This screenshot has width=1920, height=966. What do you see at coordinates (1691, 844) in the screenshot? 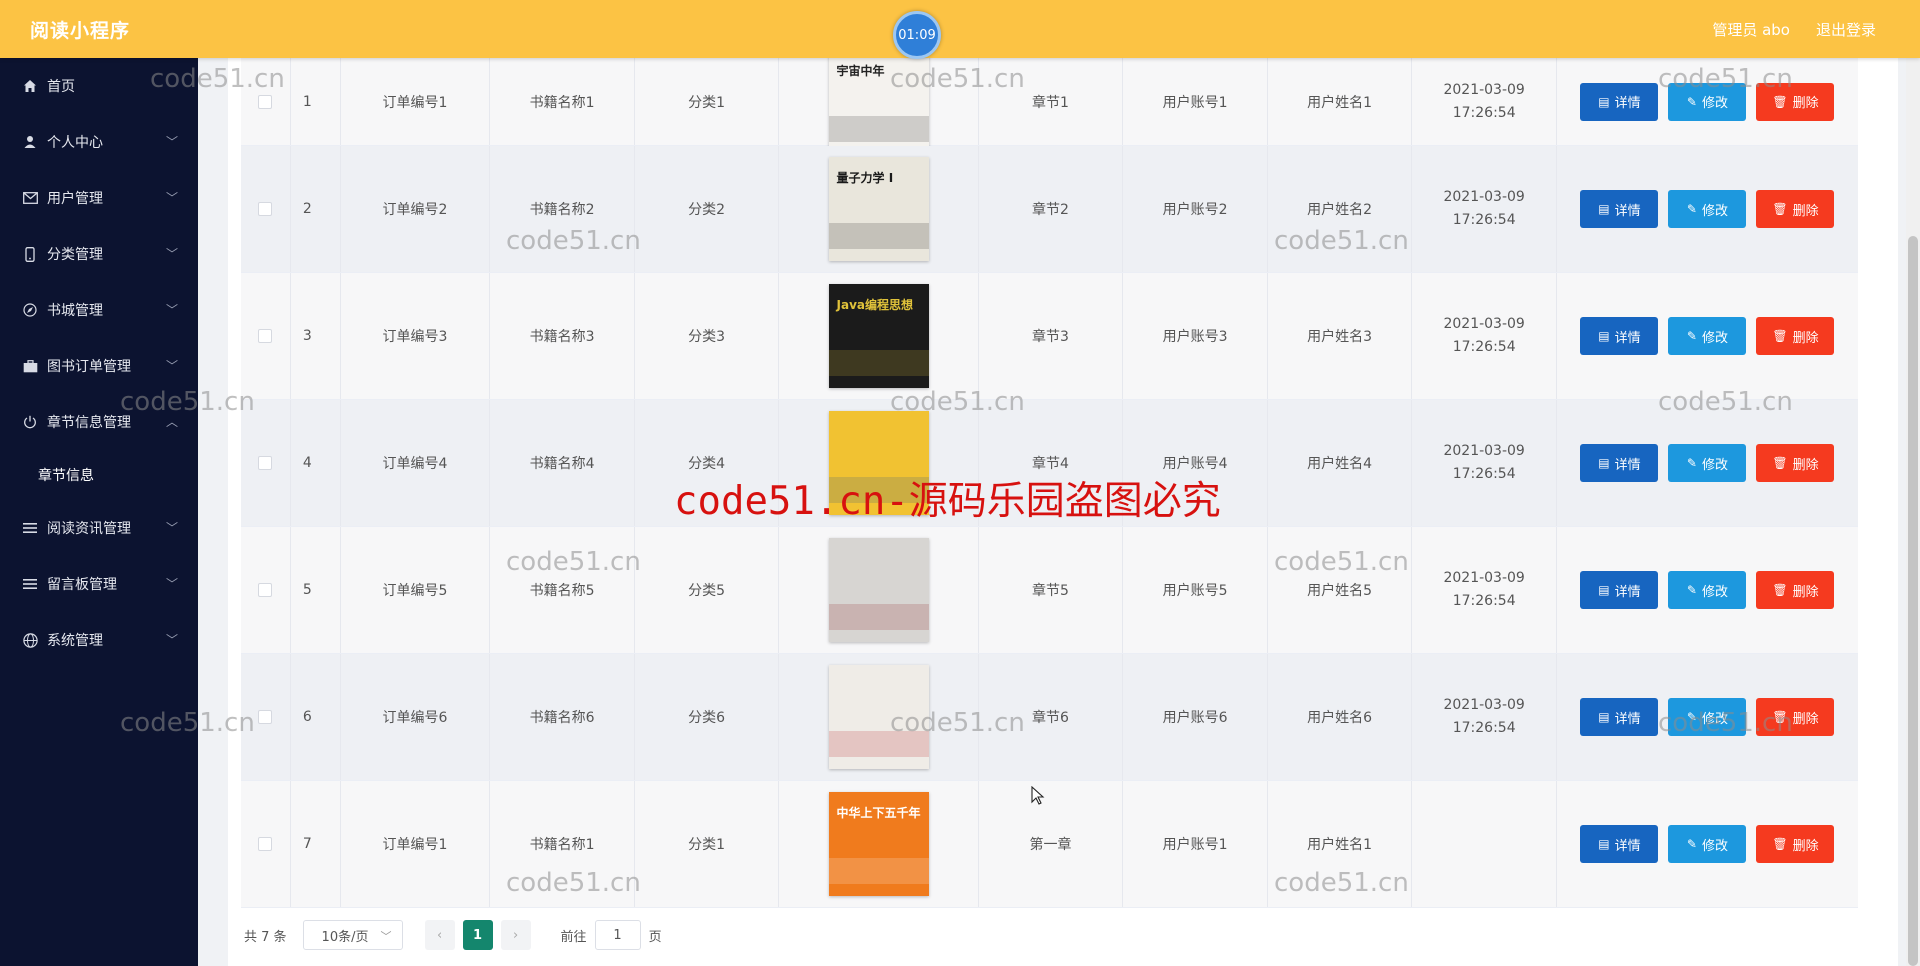
I see `pencil-icon: ✎` at bounding box center [1691, 844].